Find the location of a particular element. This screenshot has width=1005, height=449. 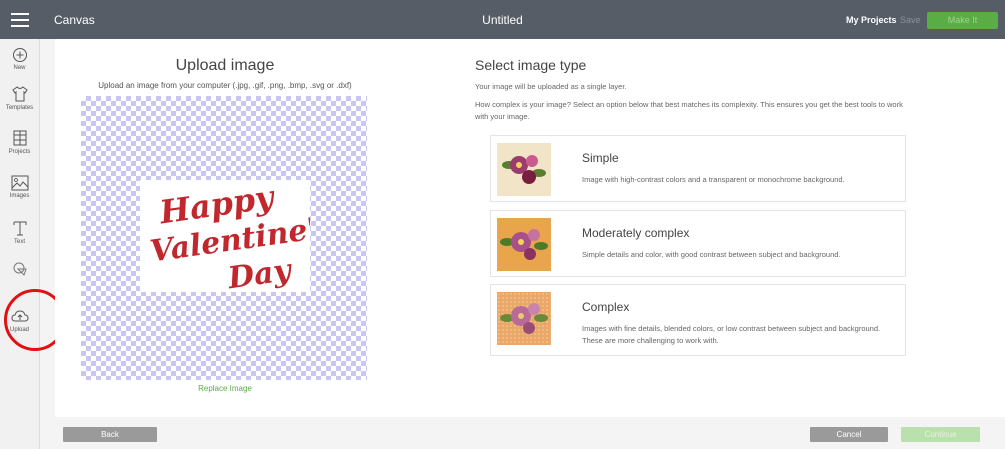

text-t-icon is located at coordinates (19, 228).